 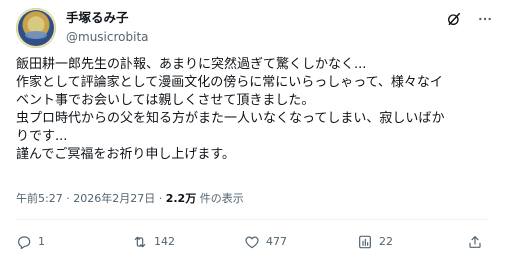 What do you see at coordinates (107, 37) in the screenshot?
I see `author-handle: @musicrobita` at bounding box center [107, 37].